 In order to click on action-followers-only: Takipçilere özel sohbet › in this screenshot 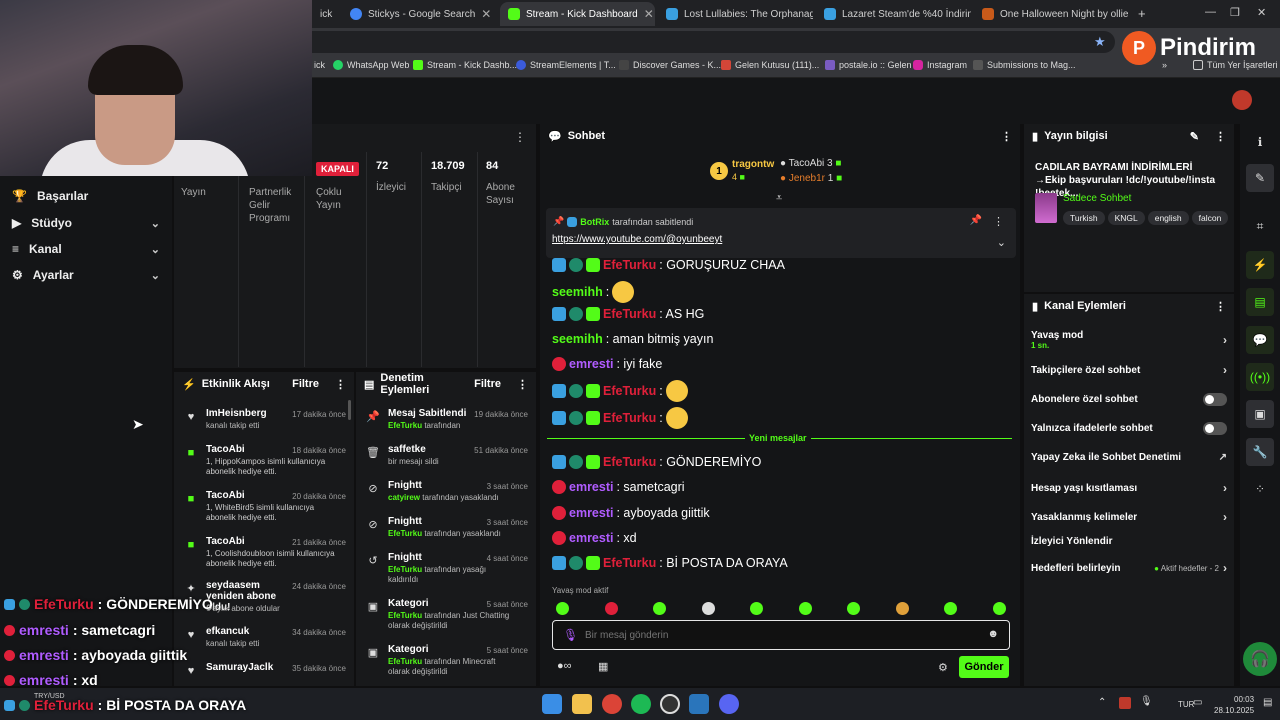, I will do `click(1129, 370)`.